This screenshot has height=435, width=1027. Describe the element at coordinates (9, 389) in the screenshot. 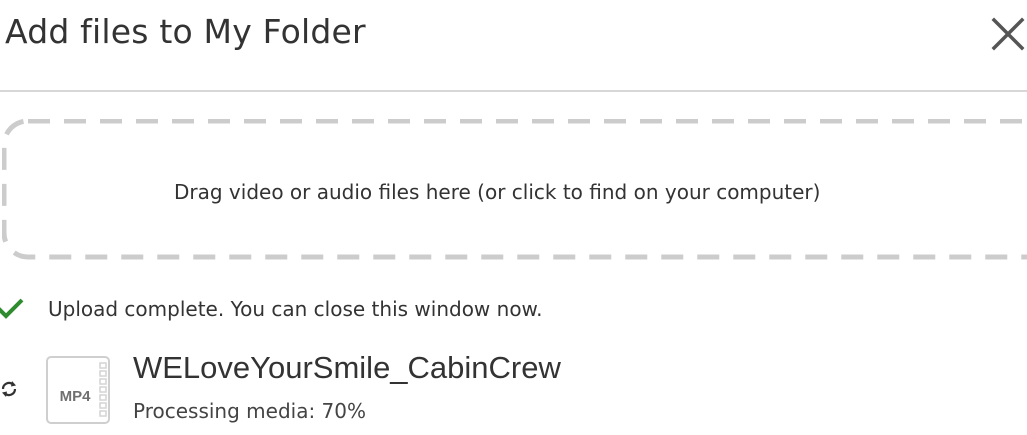

I see `refresh-icon` at that location.